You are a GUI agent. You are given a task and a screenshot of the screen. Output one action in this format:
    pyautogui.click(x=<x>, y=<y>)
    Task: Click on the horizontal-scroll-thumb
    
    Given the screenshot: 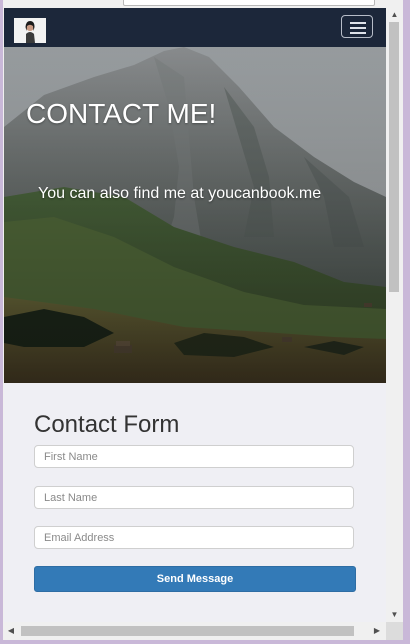 What is the action you would take?
    pyautogui.click(x=187, y=631)
    